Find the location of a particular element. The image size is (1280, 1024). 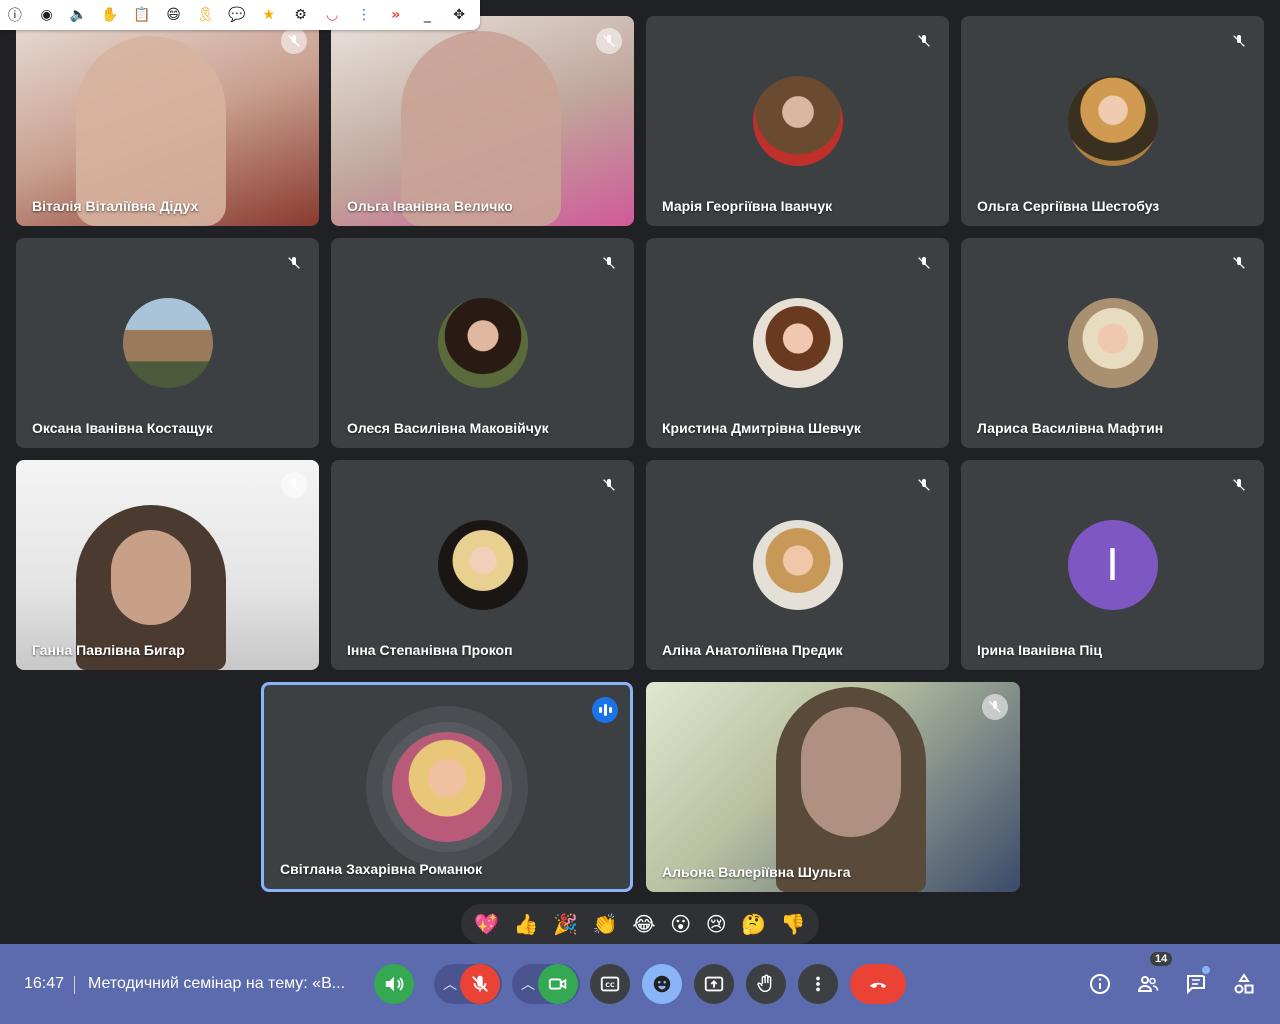

present-icon is located at coordinates (714, 984).